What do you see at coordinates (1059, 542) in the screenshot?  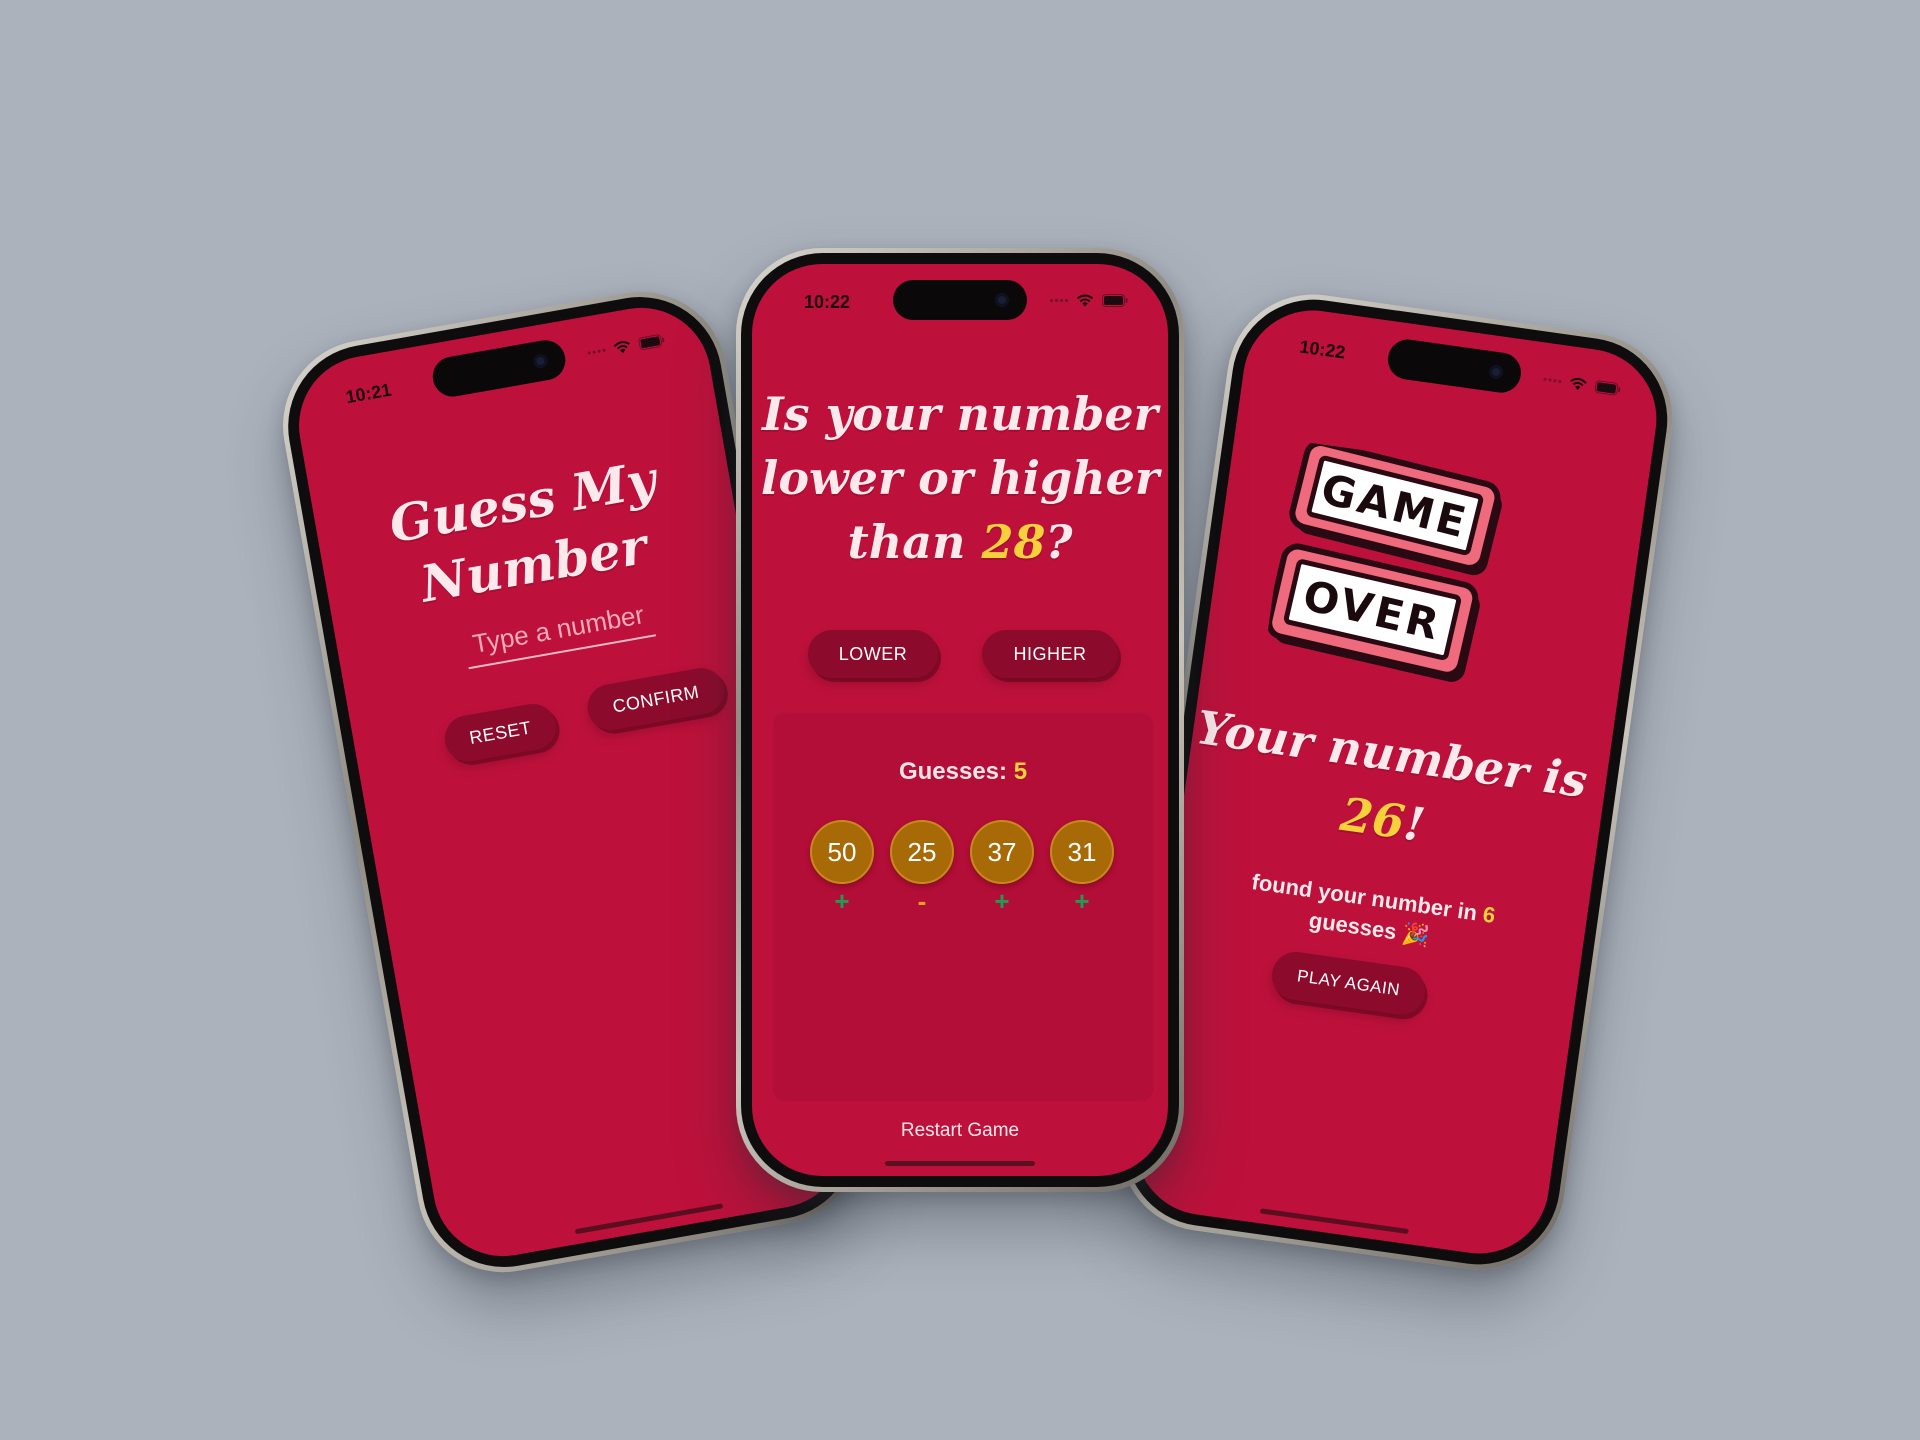 I see `question-suffix: ?` at bounding box center [1059, 542].